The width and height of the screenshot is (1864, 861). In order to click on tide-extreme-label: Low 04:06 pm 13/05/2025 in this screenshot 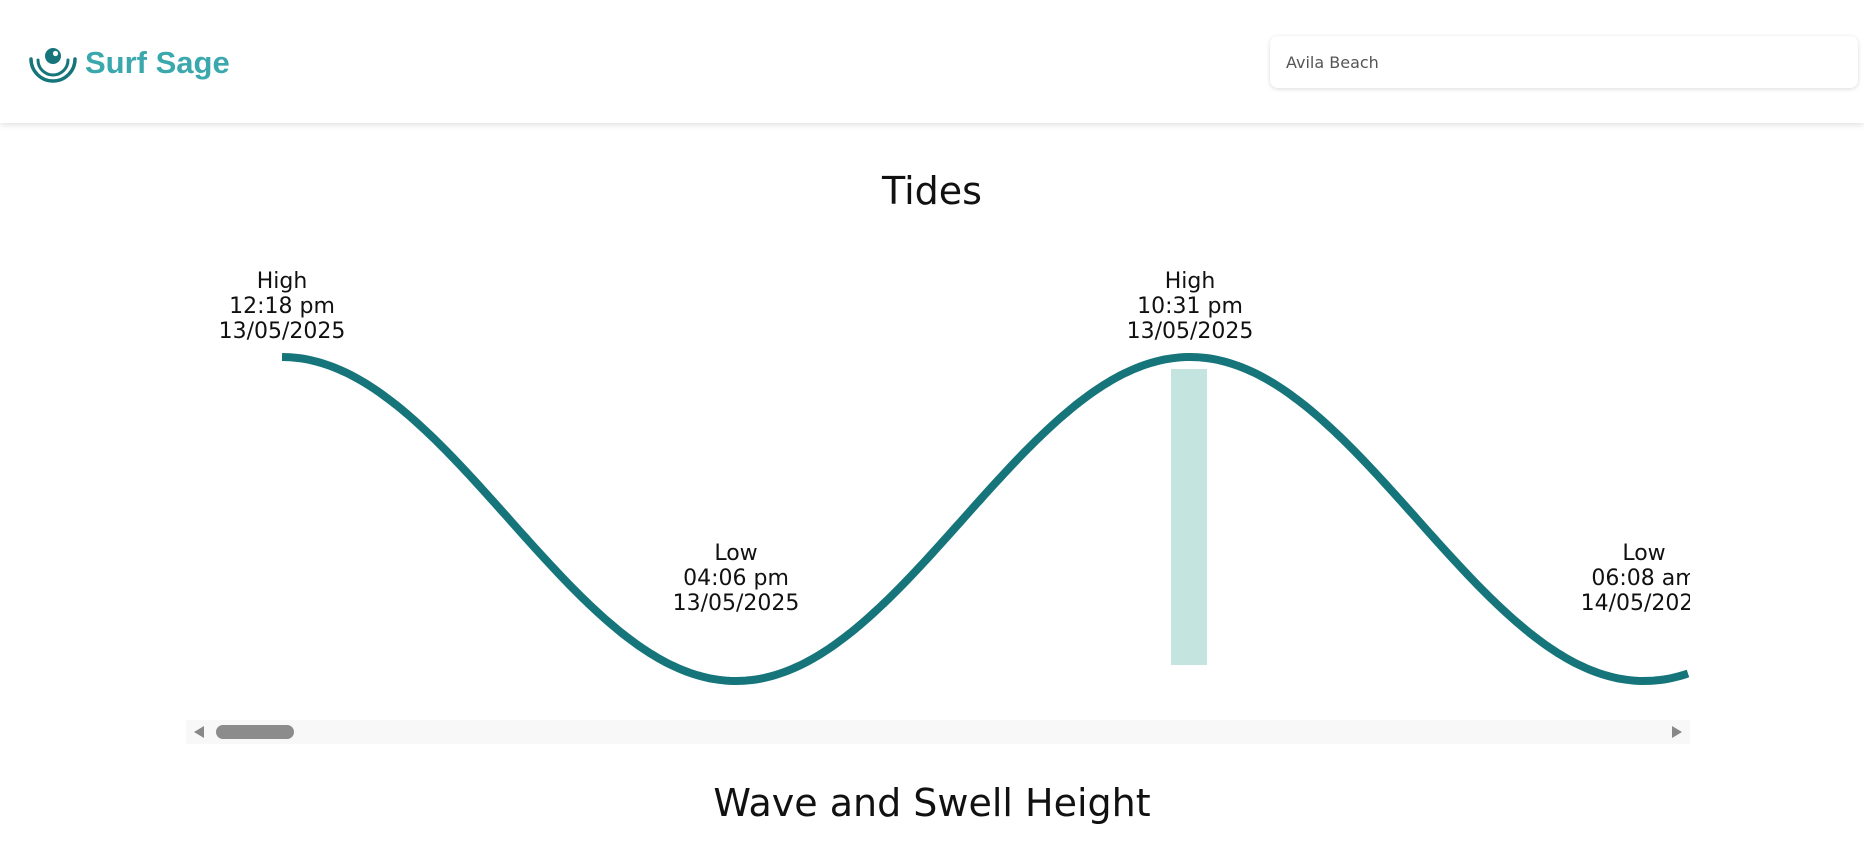, I will do `click(736, 578)`.